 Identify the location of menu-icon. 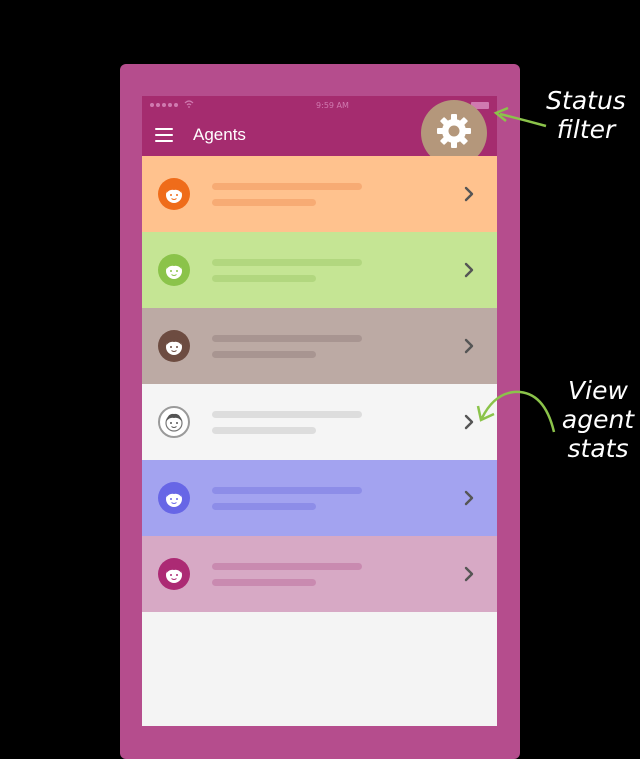
(164, 135).